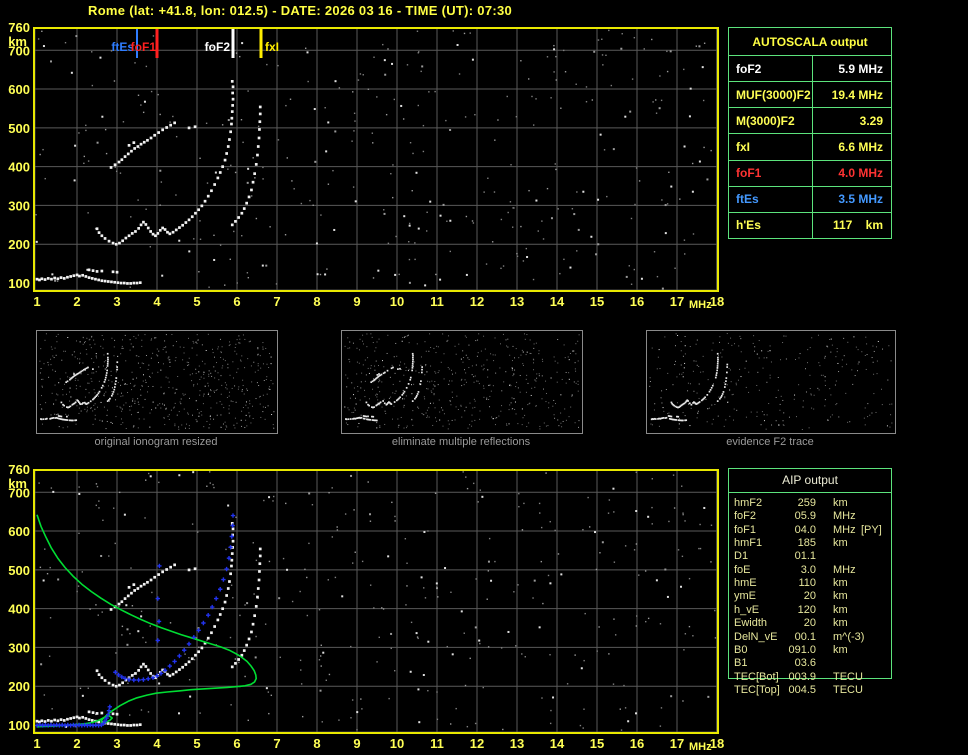  I want to click on parameter-value: 6.6 MHz, so click(860, 146).